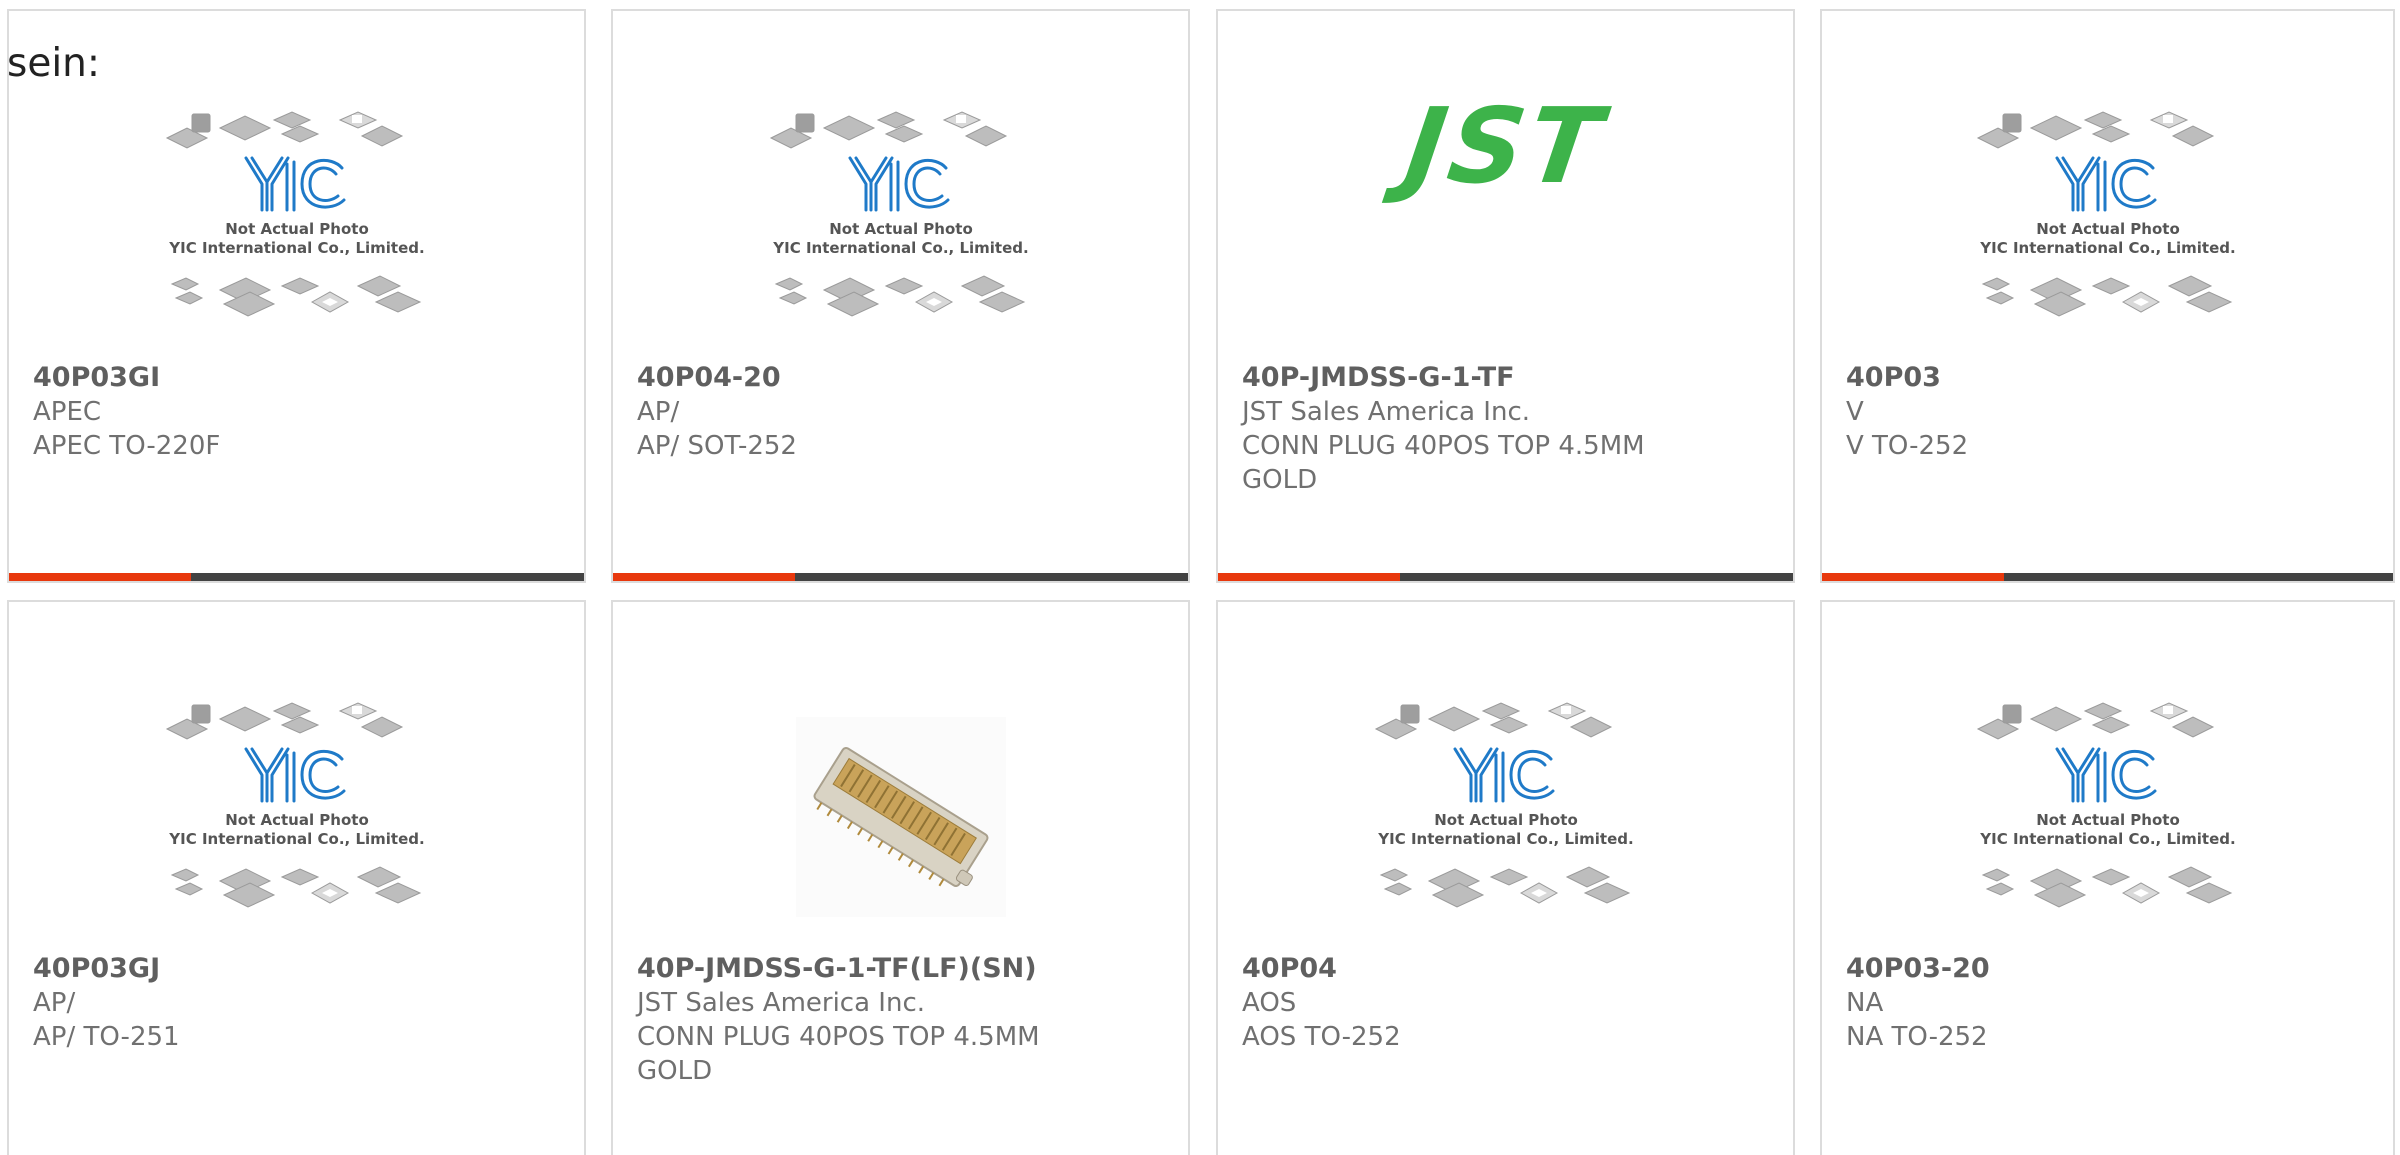 This screenshot has width=2400, height=1155. Describe the element at coordinates (1505, 223) in the screenshot. I see `product-image: JST` at that location.